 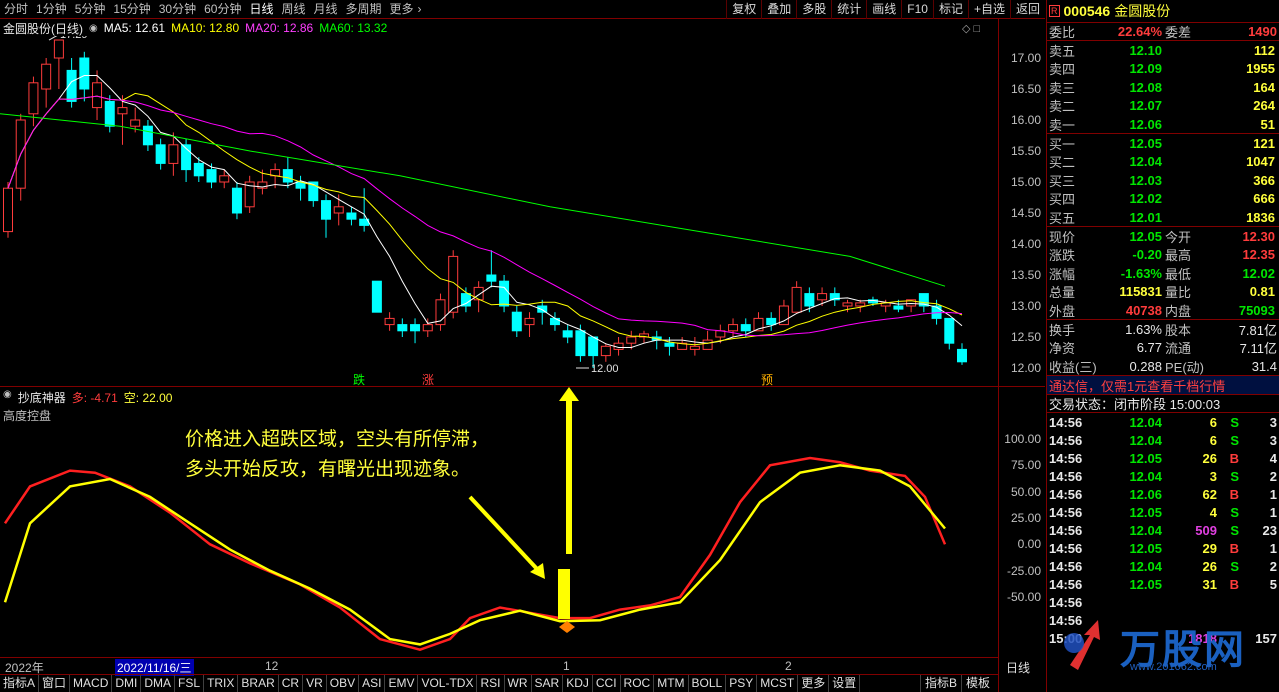 I want to click on promo-banner: 通达信，仅需1元查看千档行情, so click(x=1163, y=385).